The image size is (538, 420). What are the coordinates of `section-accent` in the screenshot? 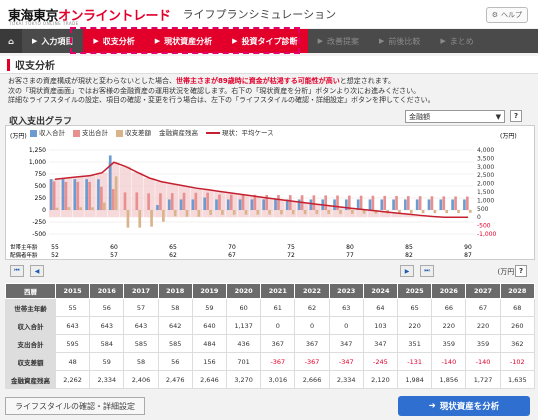 It's located at (8, 64).